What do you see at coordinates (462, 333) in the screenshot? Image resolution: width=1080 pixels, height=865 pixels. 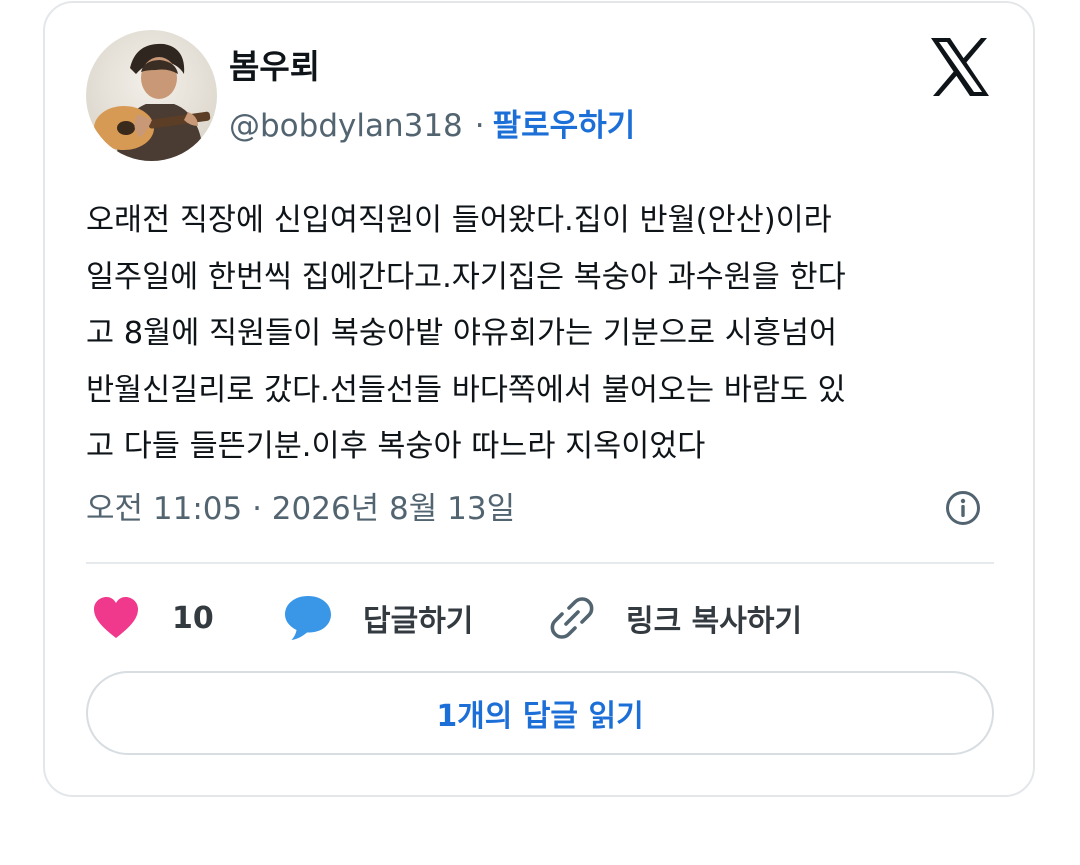 I see `tweet-line: 고 8월에 직원들이 복숭아밭 야유회가는 기분으로 시흥넘어` at bounding box center [462, 333].